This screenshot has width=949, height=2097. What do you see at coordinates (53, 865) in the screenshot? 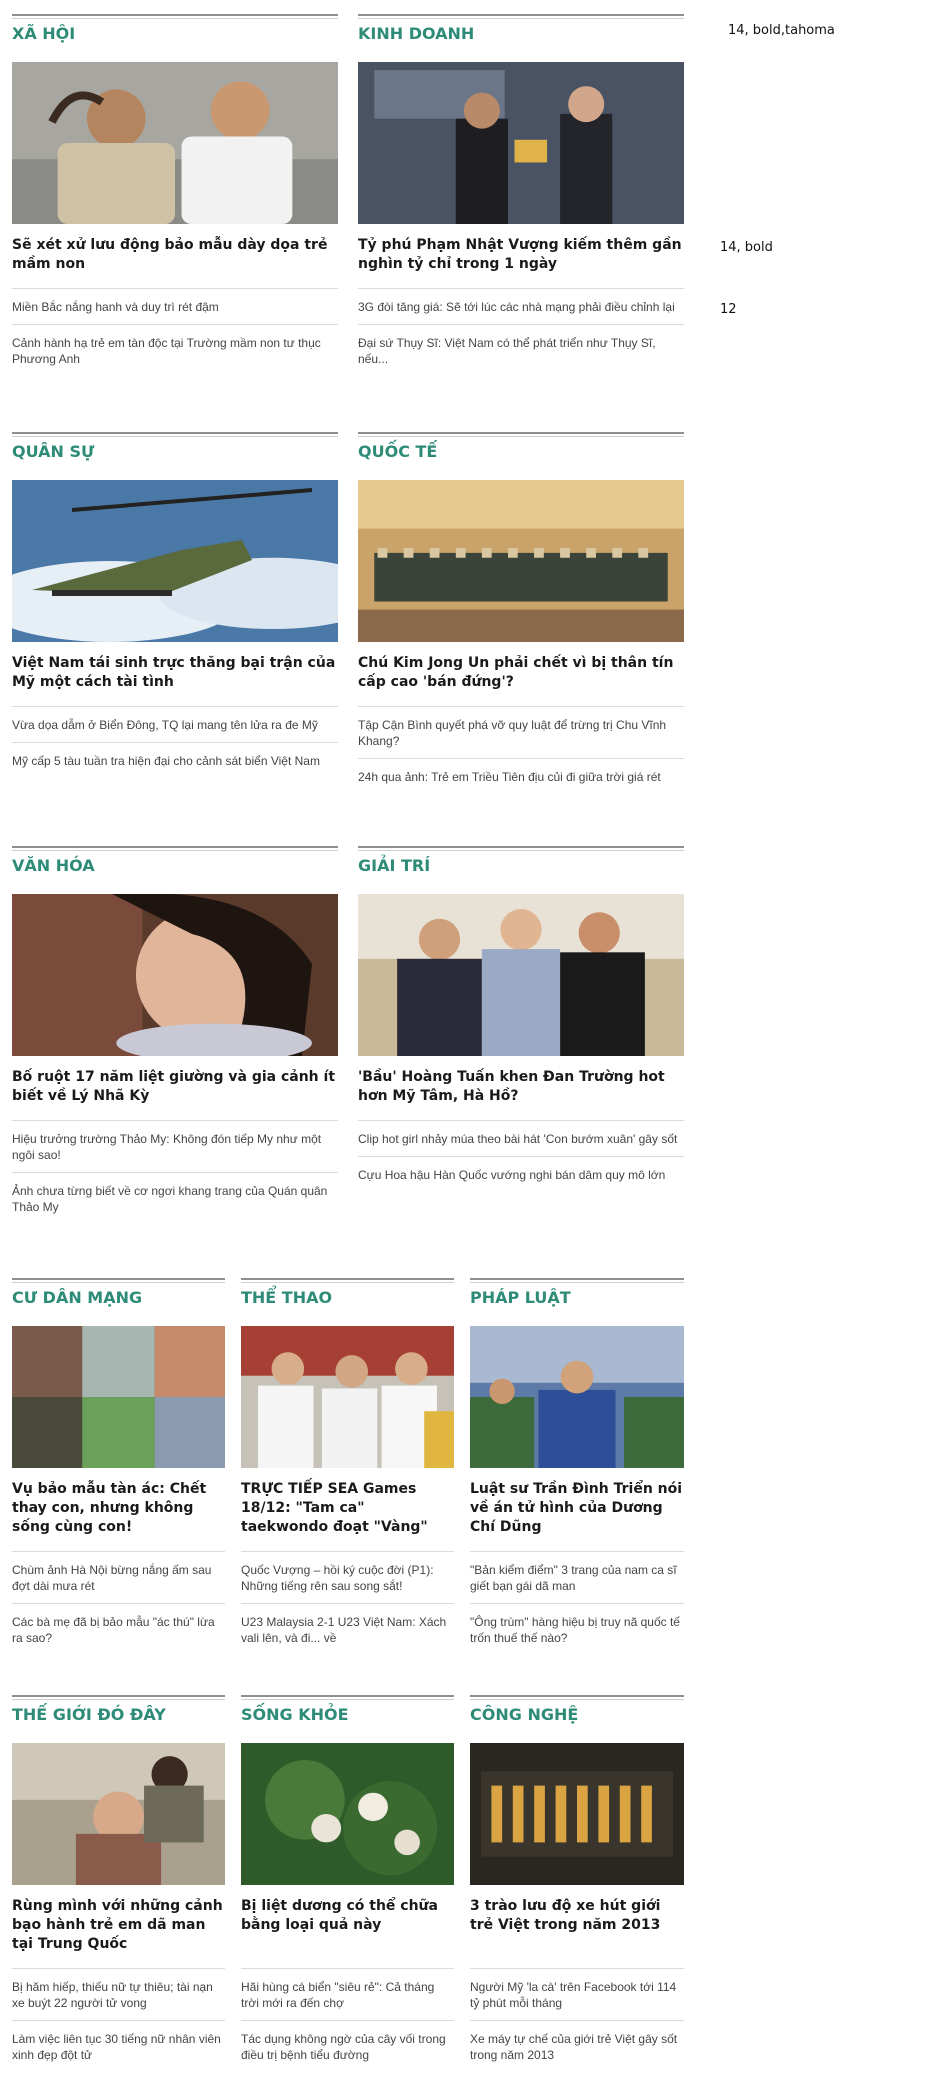
I see `section-title: VĂN HÓA` at bounding box center [53, 865].